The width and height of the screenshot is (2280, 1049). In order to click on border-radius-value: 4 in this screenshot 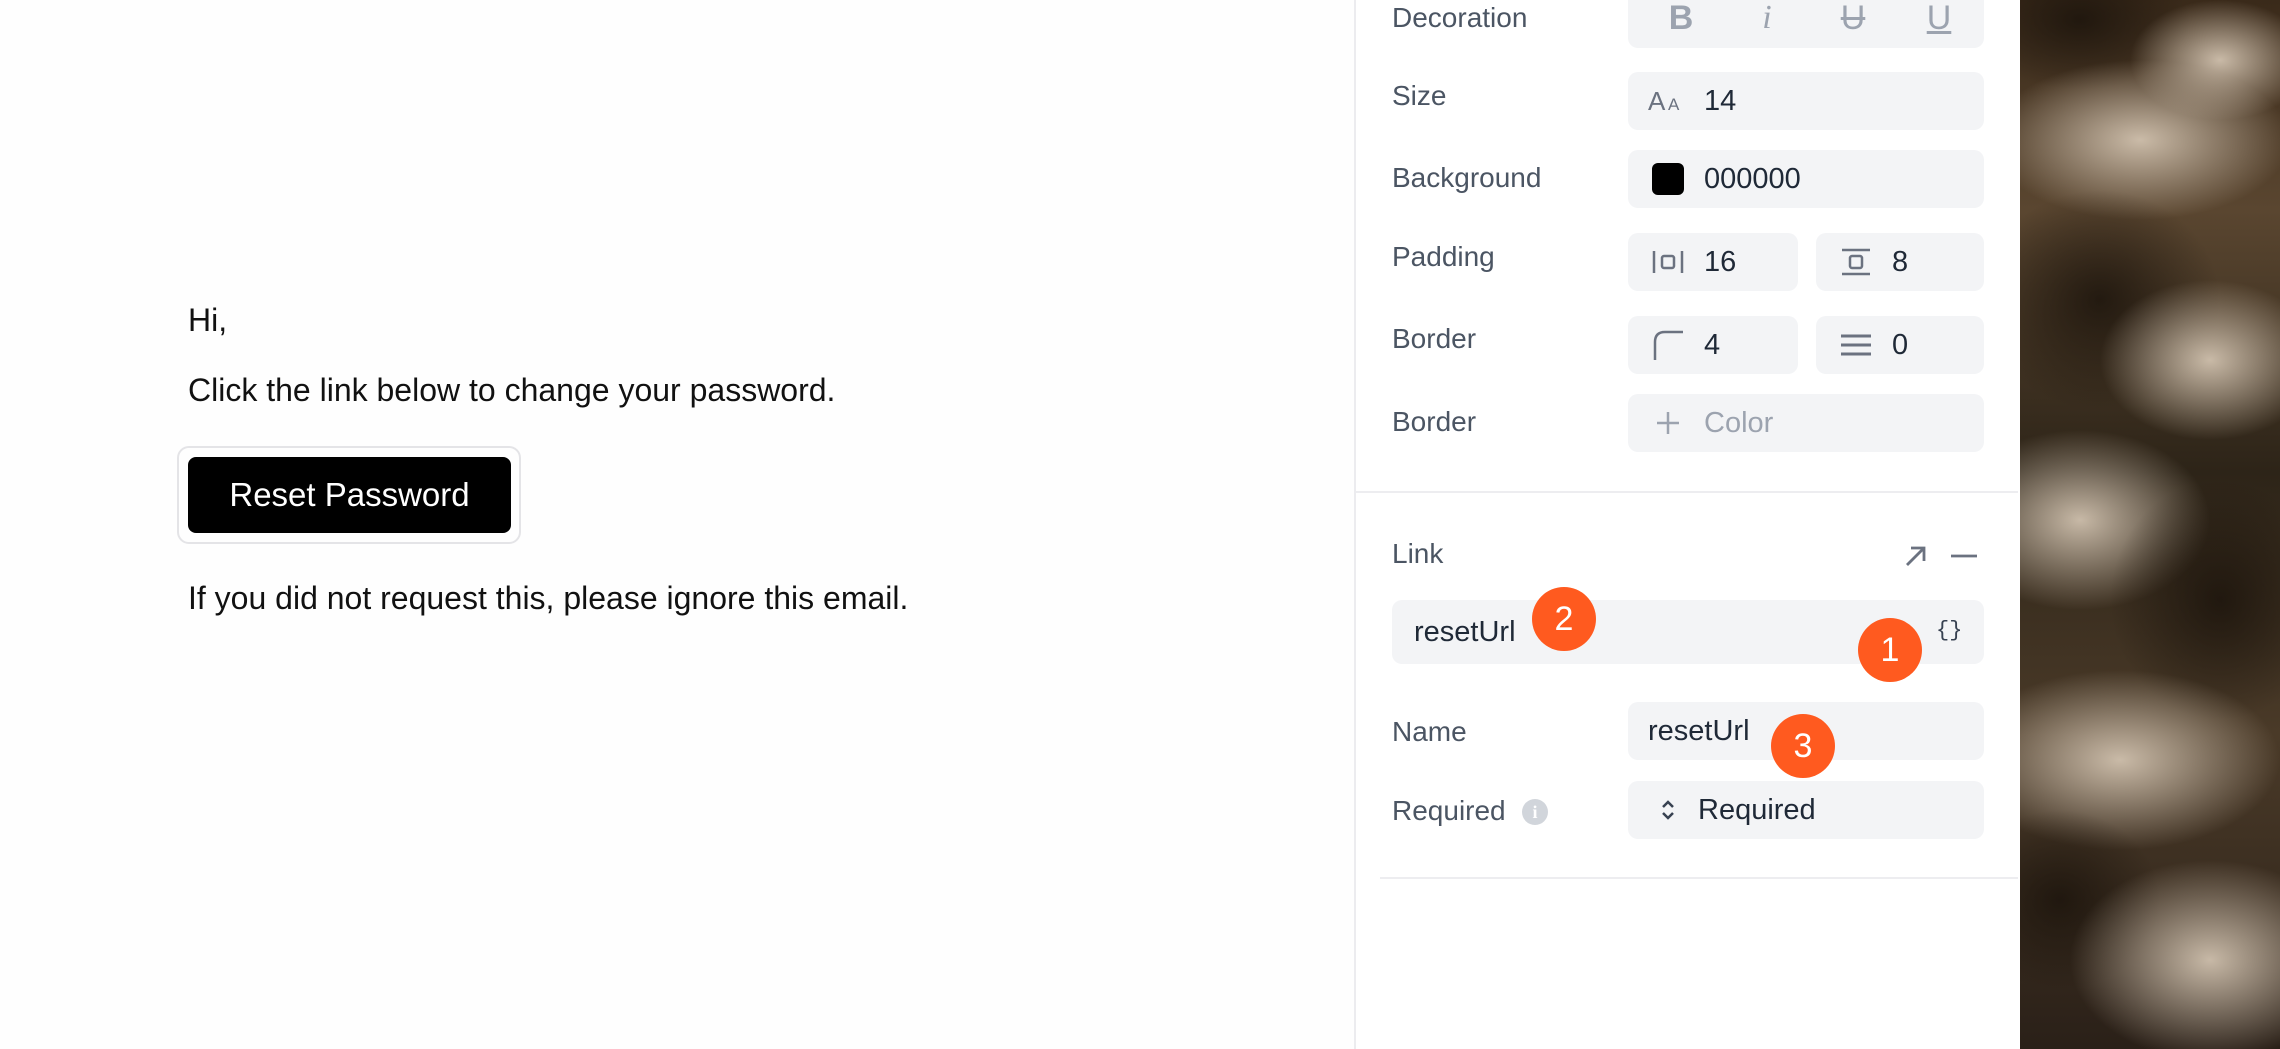, I will do `click(1712, 345)`.